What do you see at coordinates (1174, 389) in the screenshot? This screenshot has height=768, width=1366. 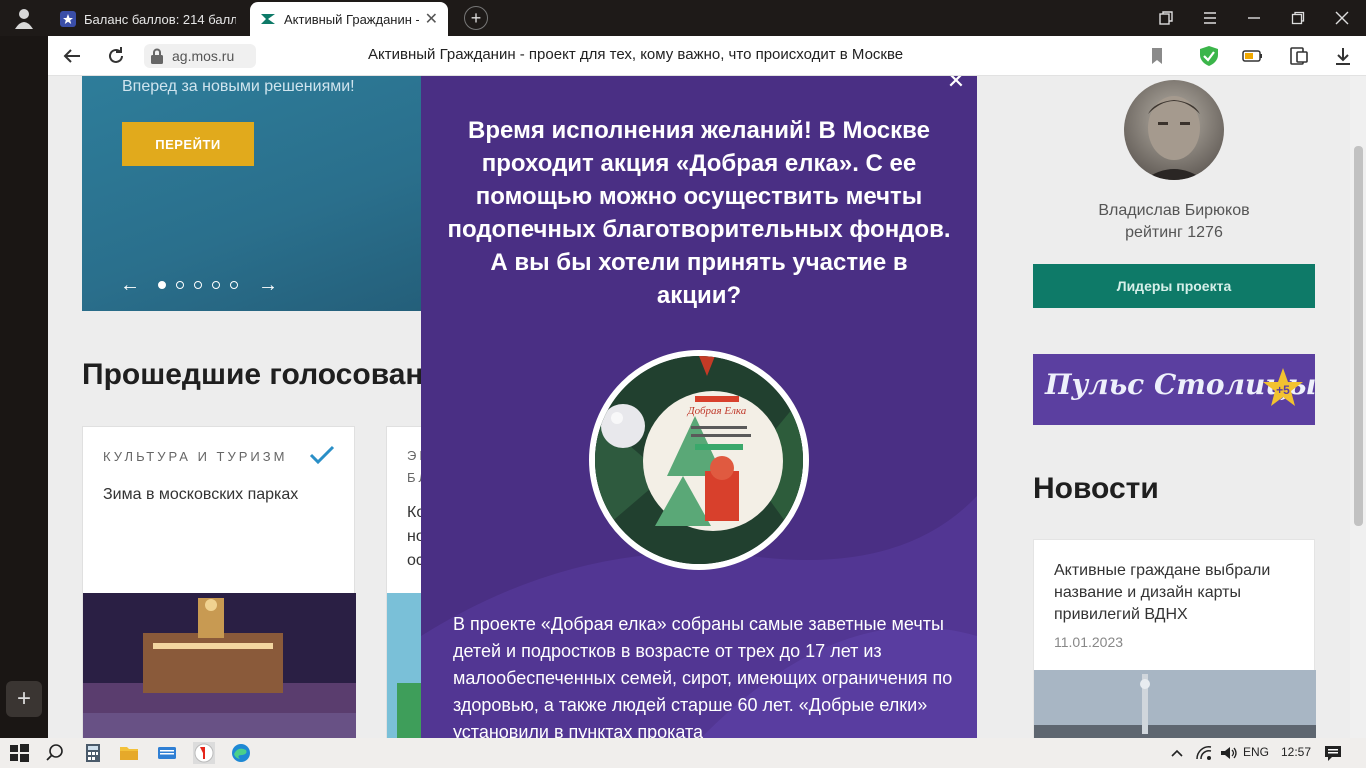 I see `pulse-banner: Пульс Столицы +5` at bounding box center [1174, 389].